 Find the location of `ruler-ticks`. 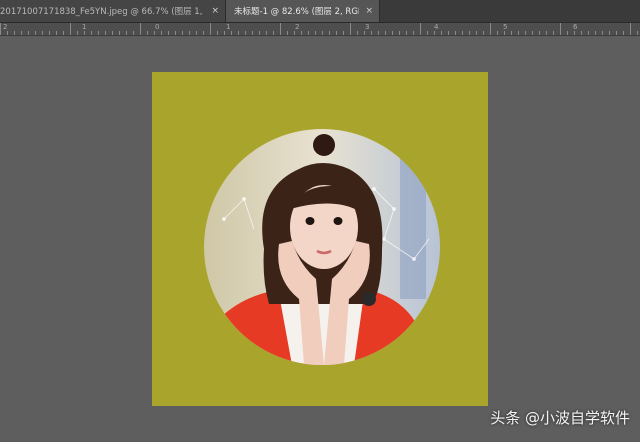

ruler-ticks is located at coordinates (319, 29).